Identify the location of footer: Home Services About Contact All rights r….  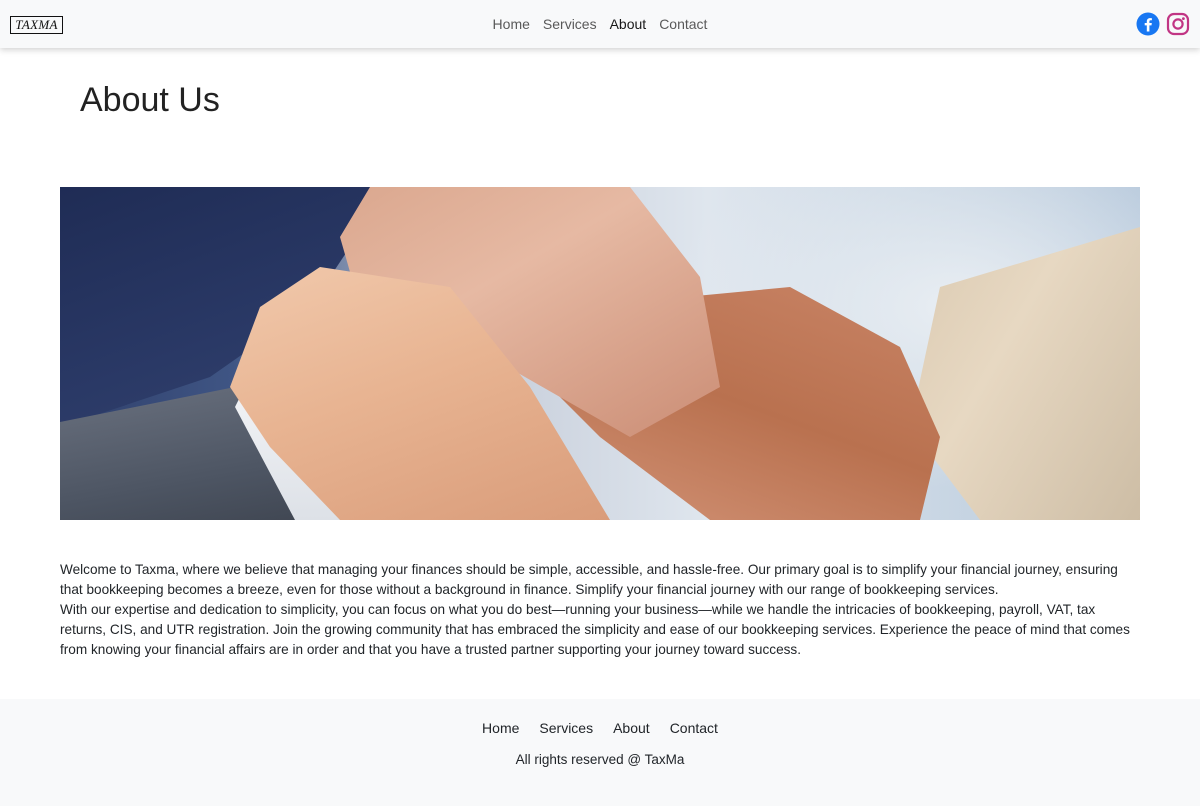
(600, 752).